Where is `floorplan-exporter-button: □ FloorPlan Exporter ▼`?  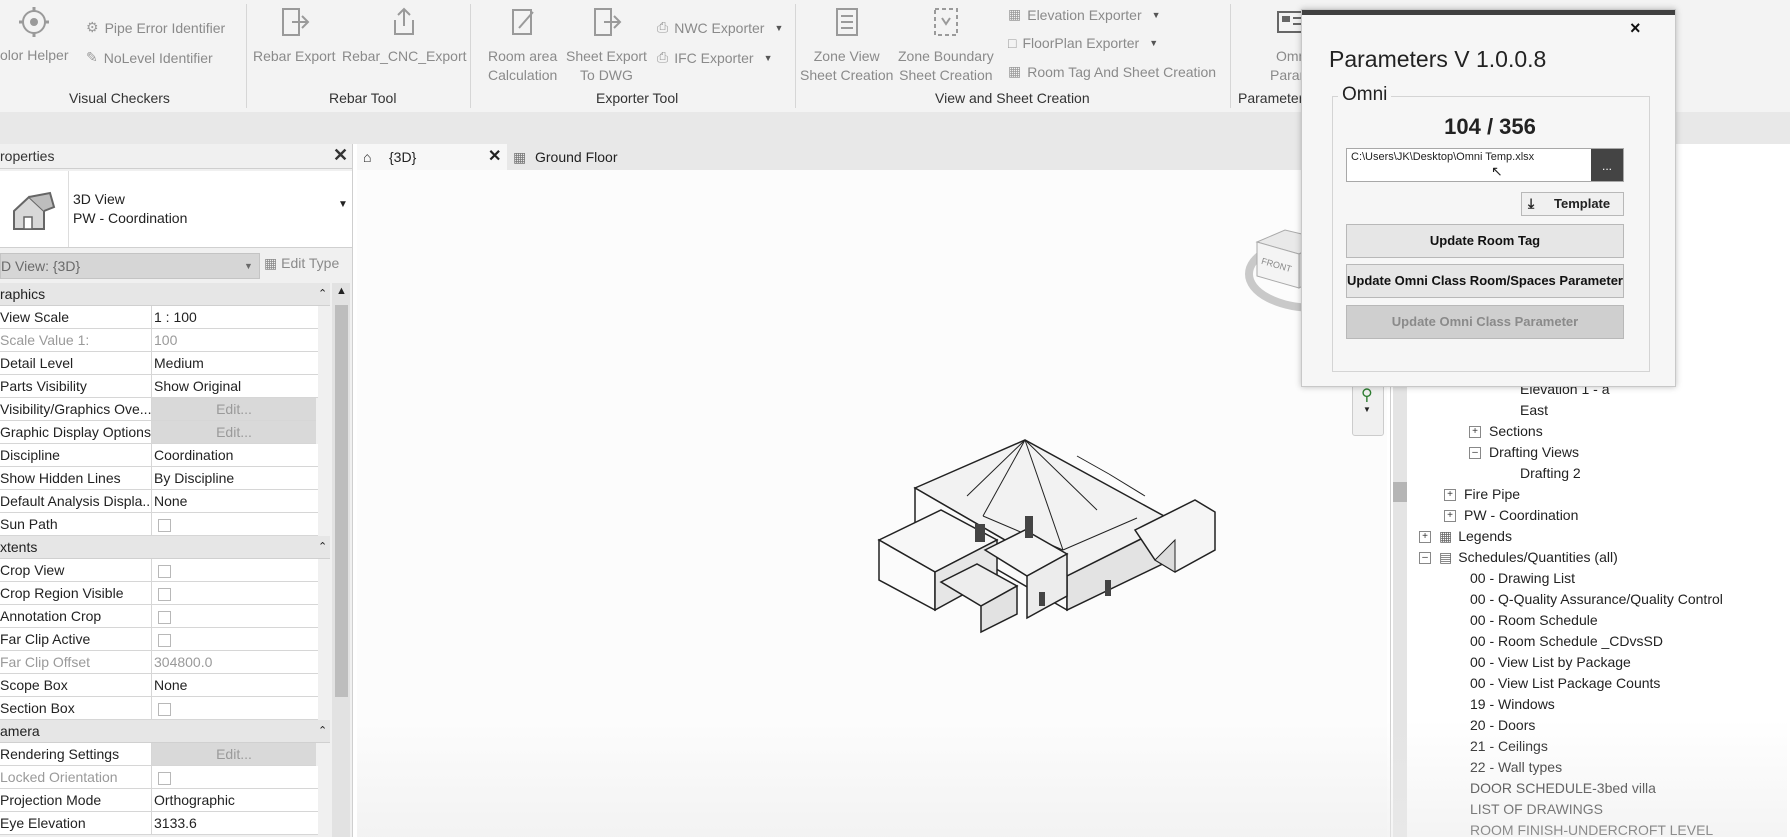
floorplan-exporter-button: □ FloorPlan Exporter ▼ is located at coordinates (1083, 43).